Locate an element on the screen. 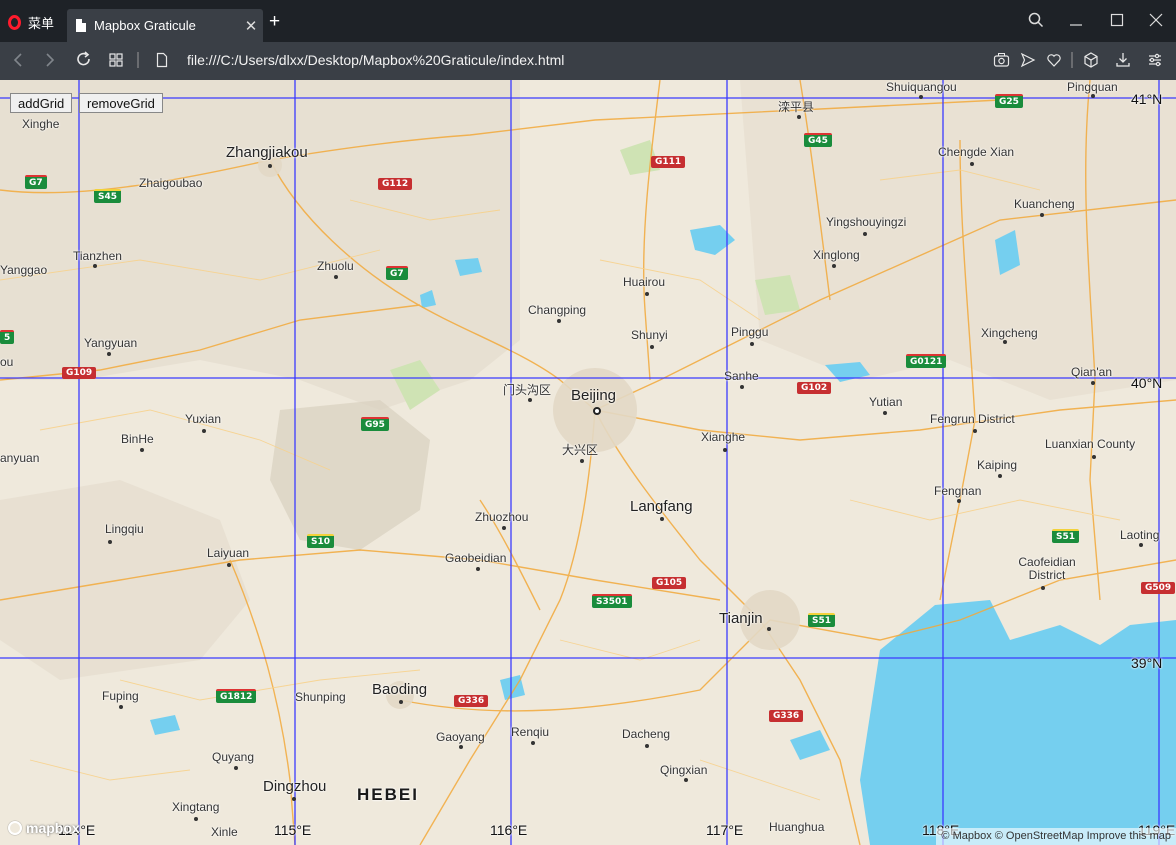 The width and height of the screenshot is (1176, 845). place-label: Yangyuan is located at coordinates (111, 343).